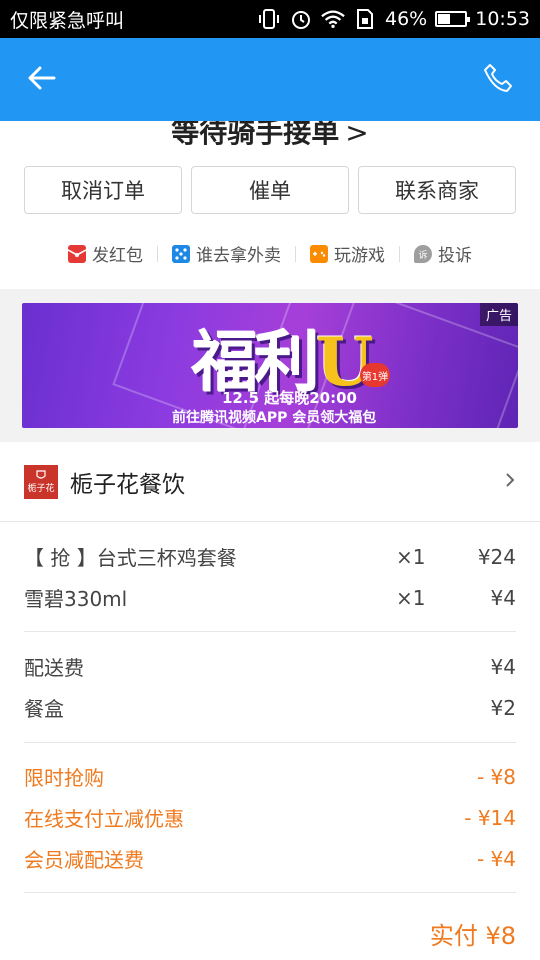 Image resolution: width=540 pixels, height=960 pixels. Describe the element at coordinates (496, 556) in the screenshot. I see `item-price: ¥24` at that location.